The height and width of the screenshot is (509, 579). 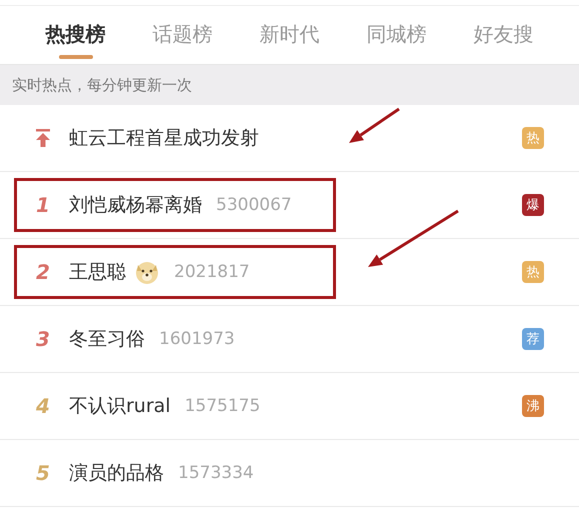 What do you see at coordinates (43, 272) in the screenshot?
I see `rank-number: 2` at bounding box center [43, 272].